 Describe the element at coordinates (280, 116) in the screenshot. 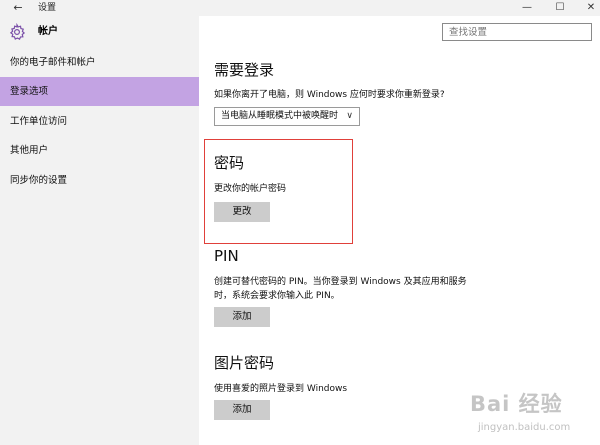

I see `signin-dropdown-value: 当电脑从睡眠模式中被唤醒时` at that location.